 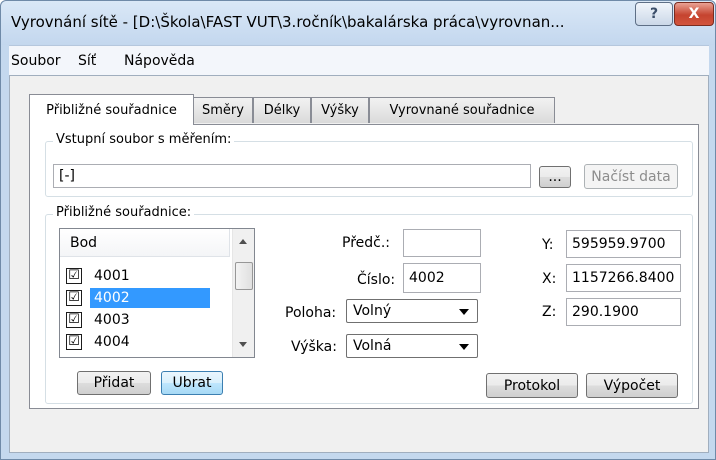 I want to click on list-item-label: 4004, so click(x=112, y=342).